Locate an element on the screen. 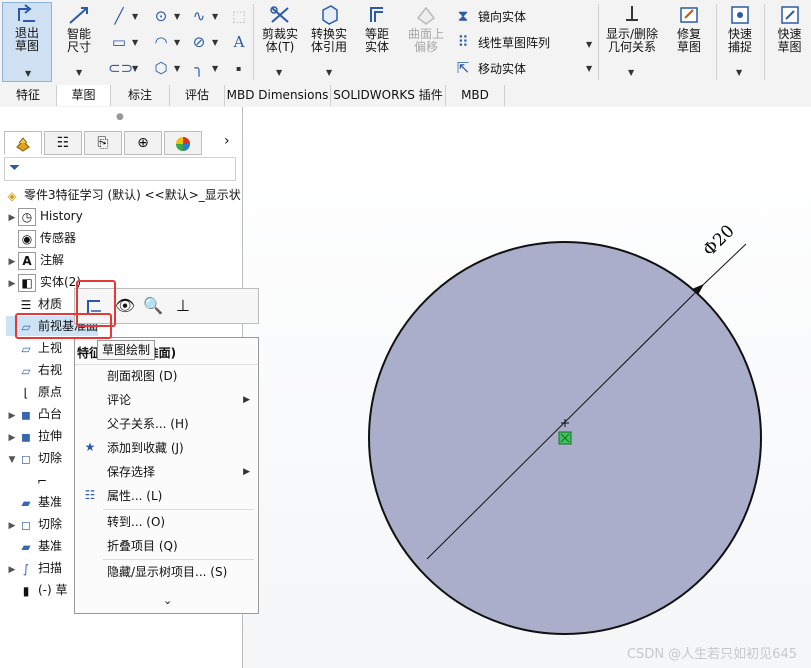 The image size is (811, 668). tree-filter-box: ⏷ is located at coordinates (120, 169).